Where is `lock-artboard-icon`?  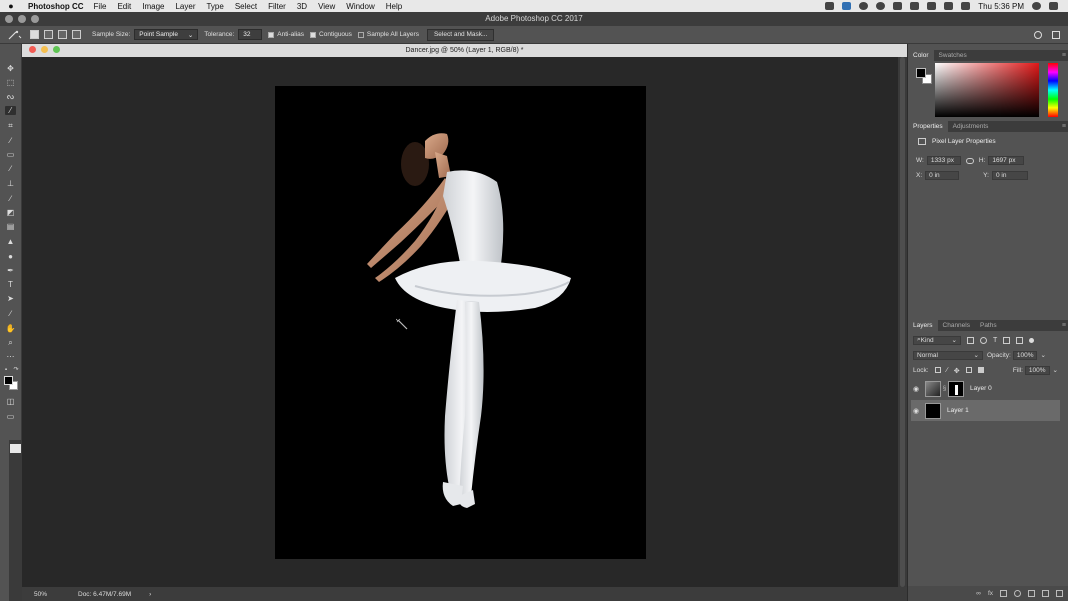 lock-artboard-icon is located at coordinates (968, 370).